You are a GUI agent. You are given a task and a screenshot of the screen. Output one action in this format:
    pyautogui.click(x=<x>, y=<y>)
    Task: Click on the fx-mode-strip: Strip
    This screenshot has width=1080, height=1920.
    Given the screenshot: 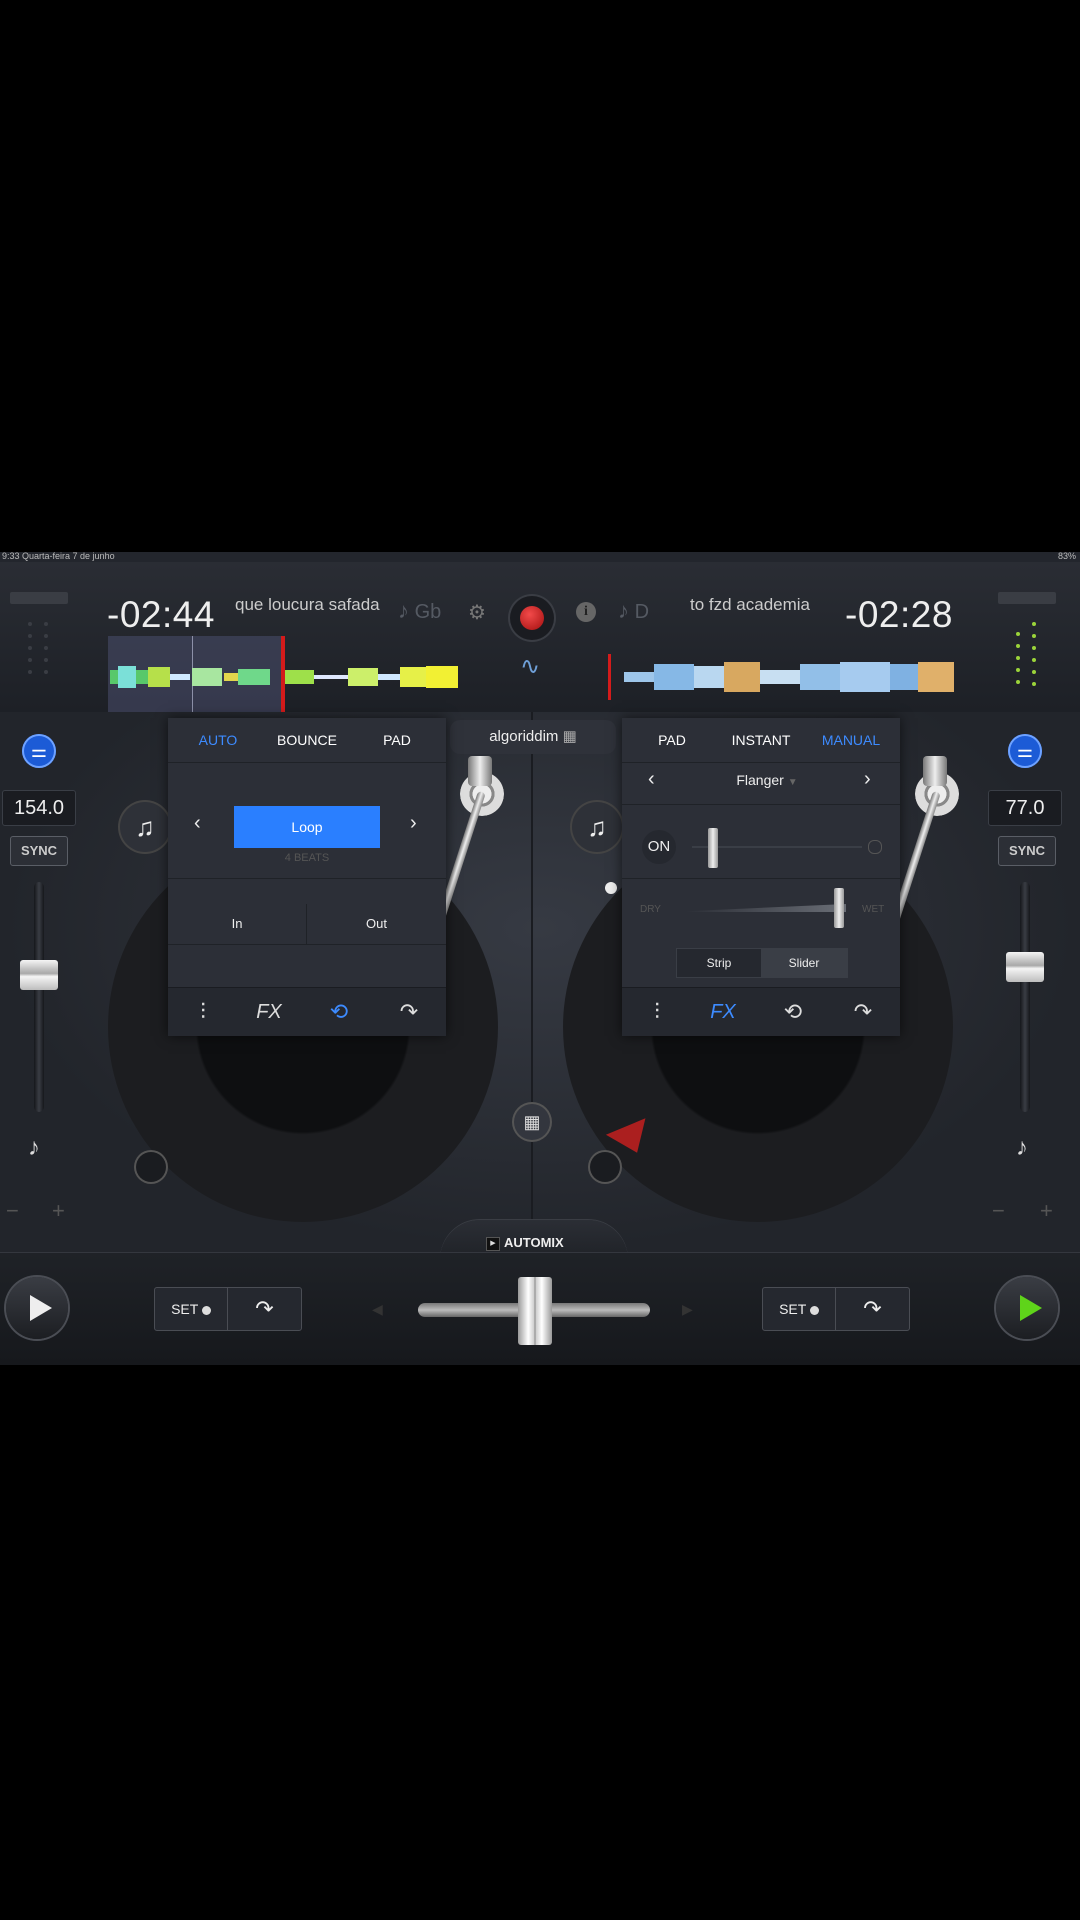 What is the action you would take?
    pyautogui.click(x=719, y=963)
    